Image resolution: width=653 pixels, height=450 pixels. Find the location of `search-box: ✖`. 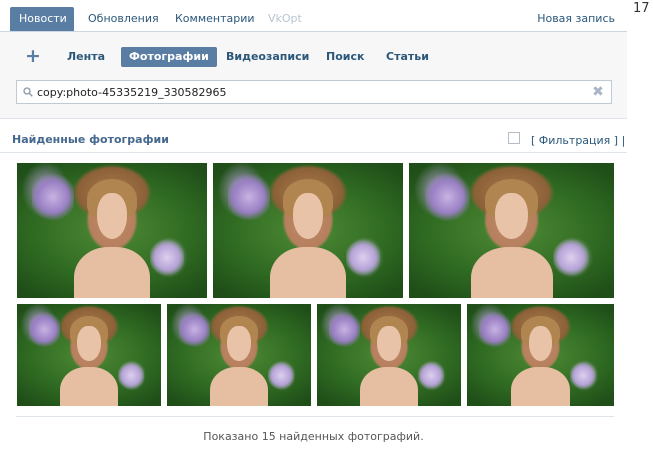

search-box: ✖ is located at coordinates (314, 92).